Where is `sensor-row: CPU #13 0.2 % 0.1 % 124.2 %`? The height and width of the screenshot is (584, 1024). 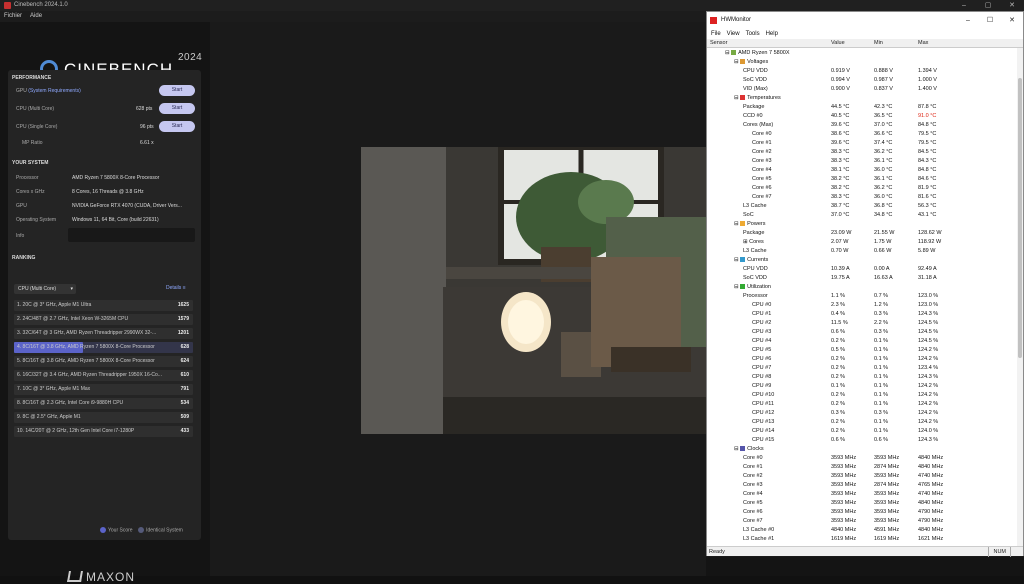 sensor-row: CPU #13 0.2 % 0.1 % 124.2 % is located at coordinates (862, 422).